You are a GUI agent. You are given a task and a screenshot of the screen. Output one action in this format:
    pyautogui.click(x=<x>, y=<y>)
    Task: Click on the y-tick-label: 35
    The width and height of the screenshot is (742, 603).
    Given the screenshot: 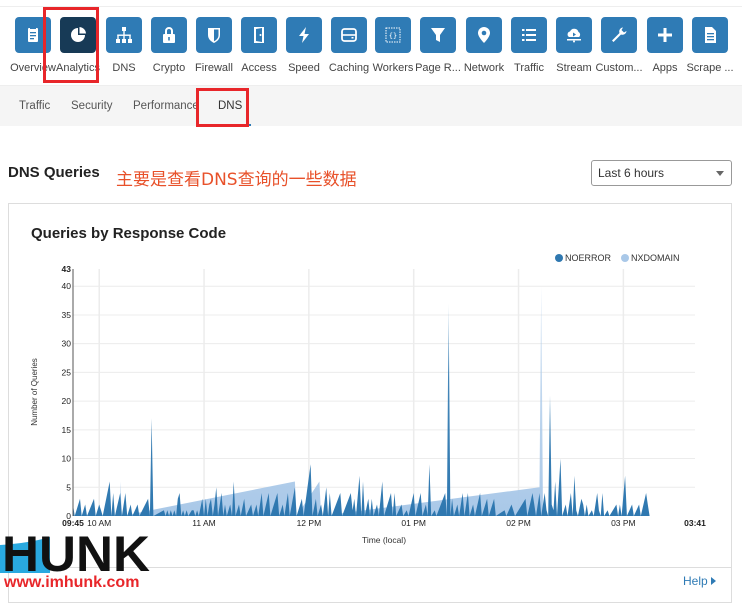 What is the action you would take?
    pyautogui.click(x=67, y=315)
    